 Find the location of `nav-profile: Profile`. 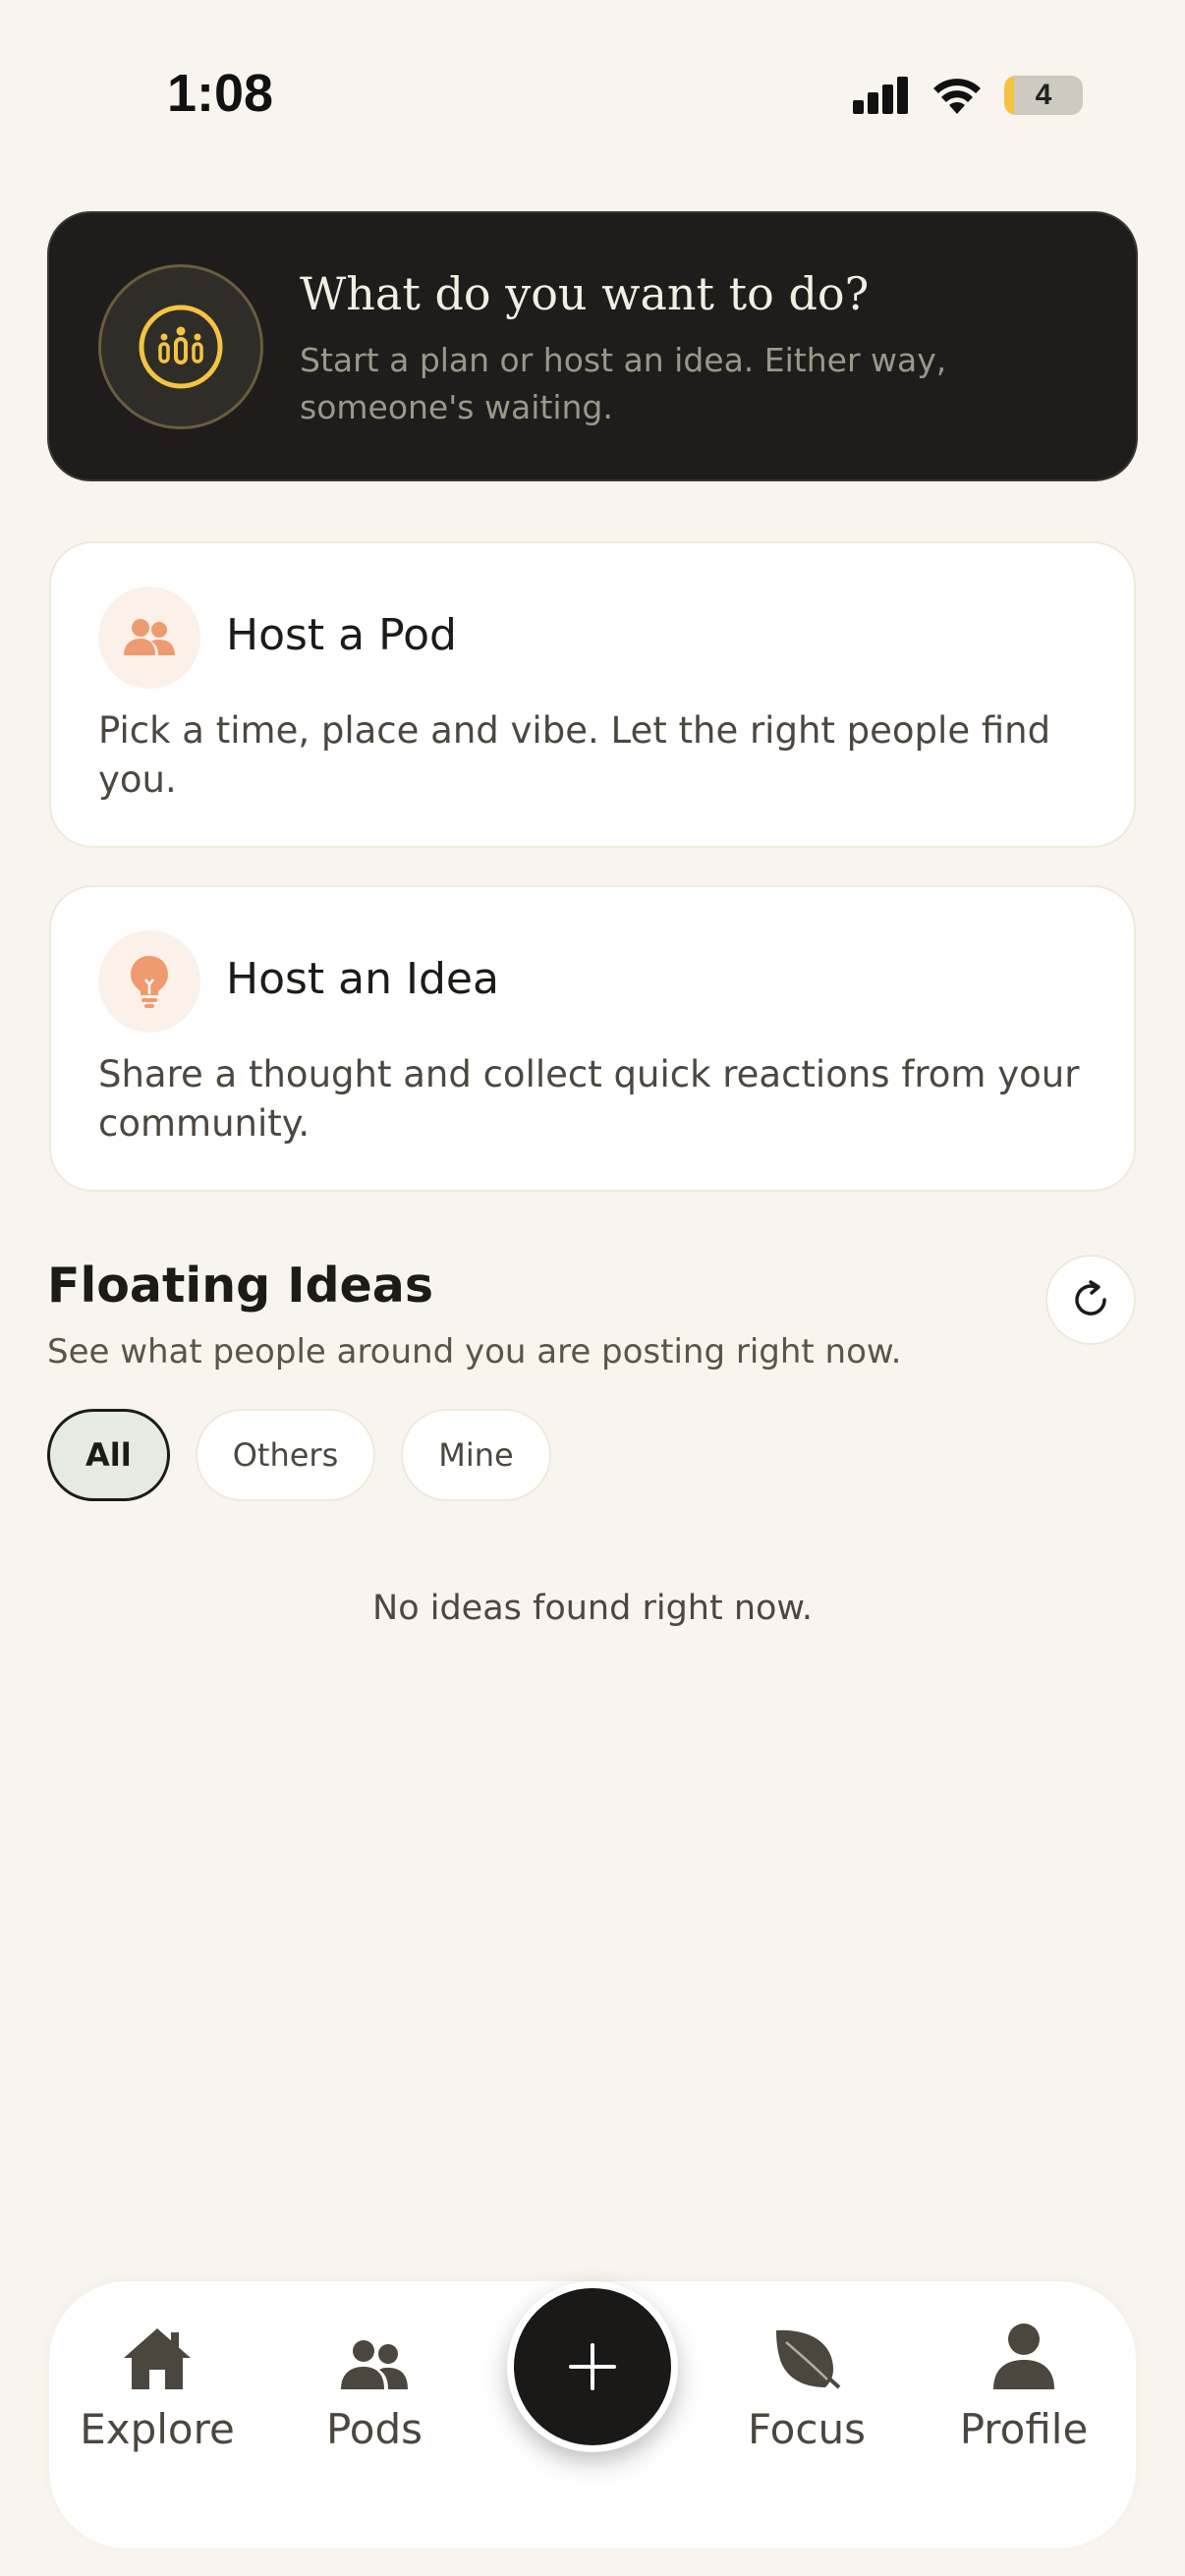

nav-profile: Profile is located at coordinates (1024, 2385).